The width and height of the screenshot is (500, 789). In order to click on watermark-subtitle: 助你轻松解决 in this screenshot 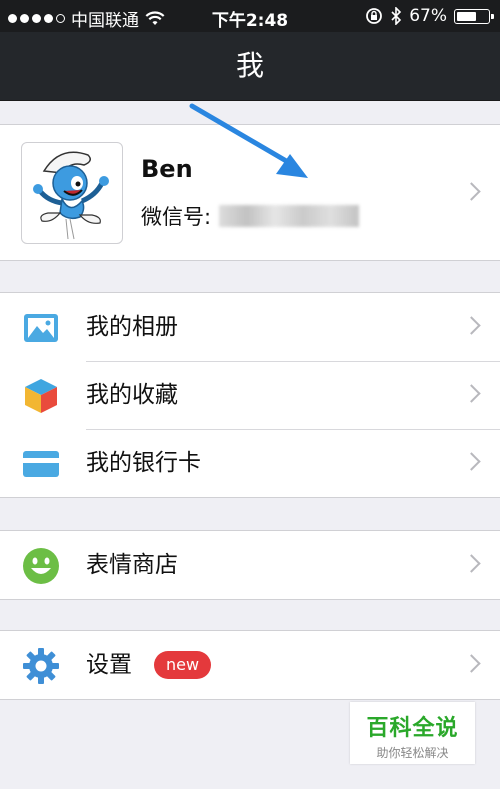, I will do `click(412, 753)`.